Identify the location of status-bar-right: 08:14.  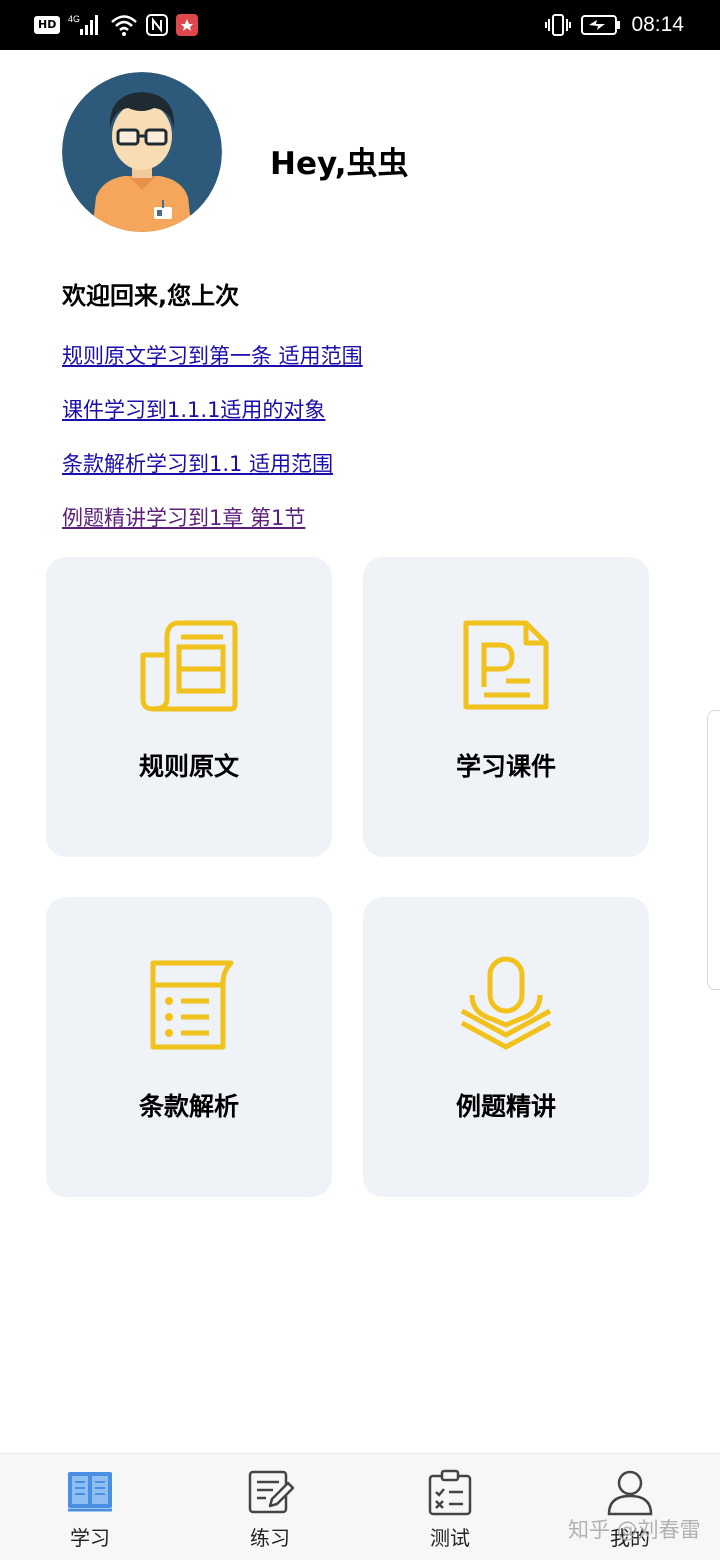
(614, 25).